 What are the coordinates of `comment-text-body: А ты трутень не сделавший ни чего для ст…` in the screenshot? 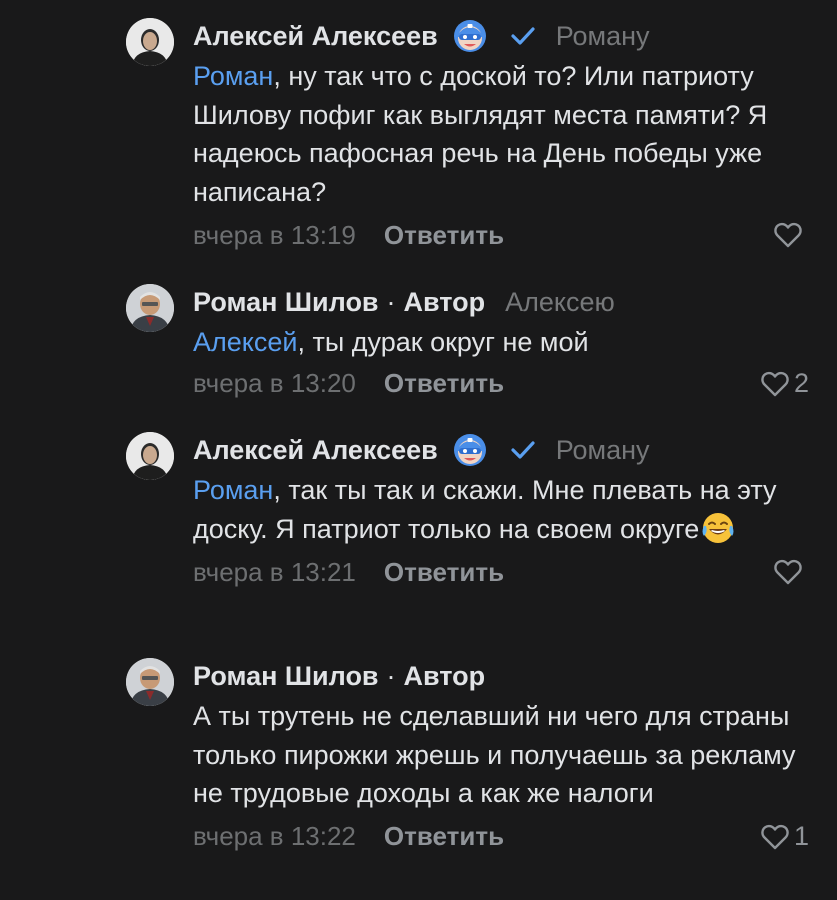 It's located at (494, 754).